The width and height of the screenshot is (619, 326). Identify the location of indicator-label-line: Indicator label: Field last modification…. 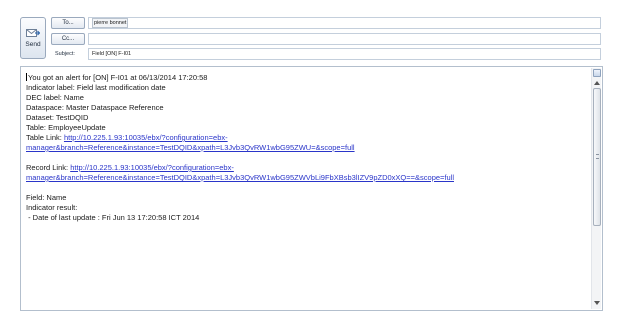
(96, 87).